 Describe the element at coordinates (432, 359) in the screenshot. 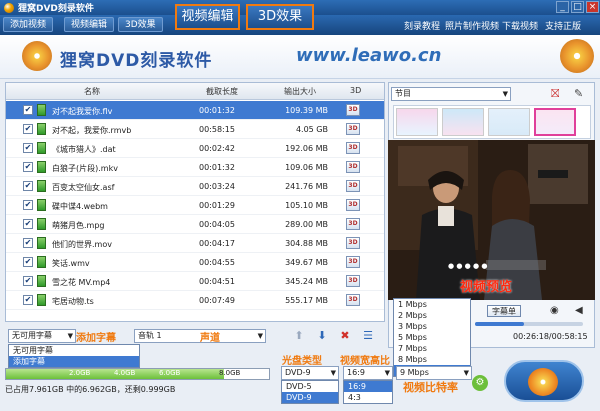

I see `bitrate-option: 8 Mbps` at that location.